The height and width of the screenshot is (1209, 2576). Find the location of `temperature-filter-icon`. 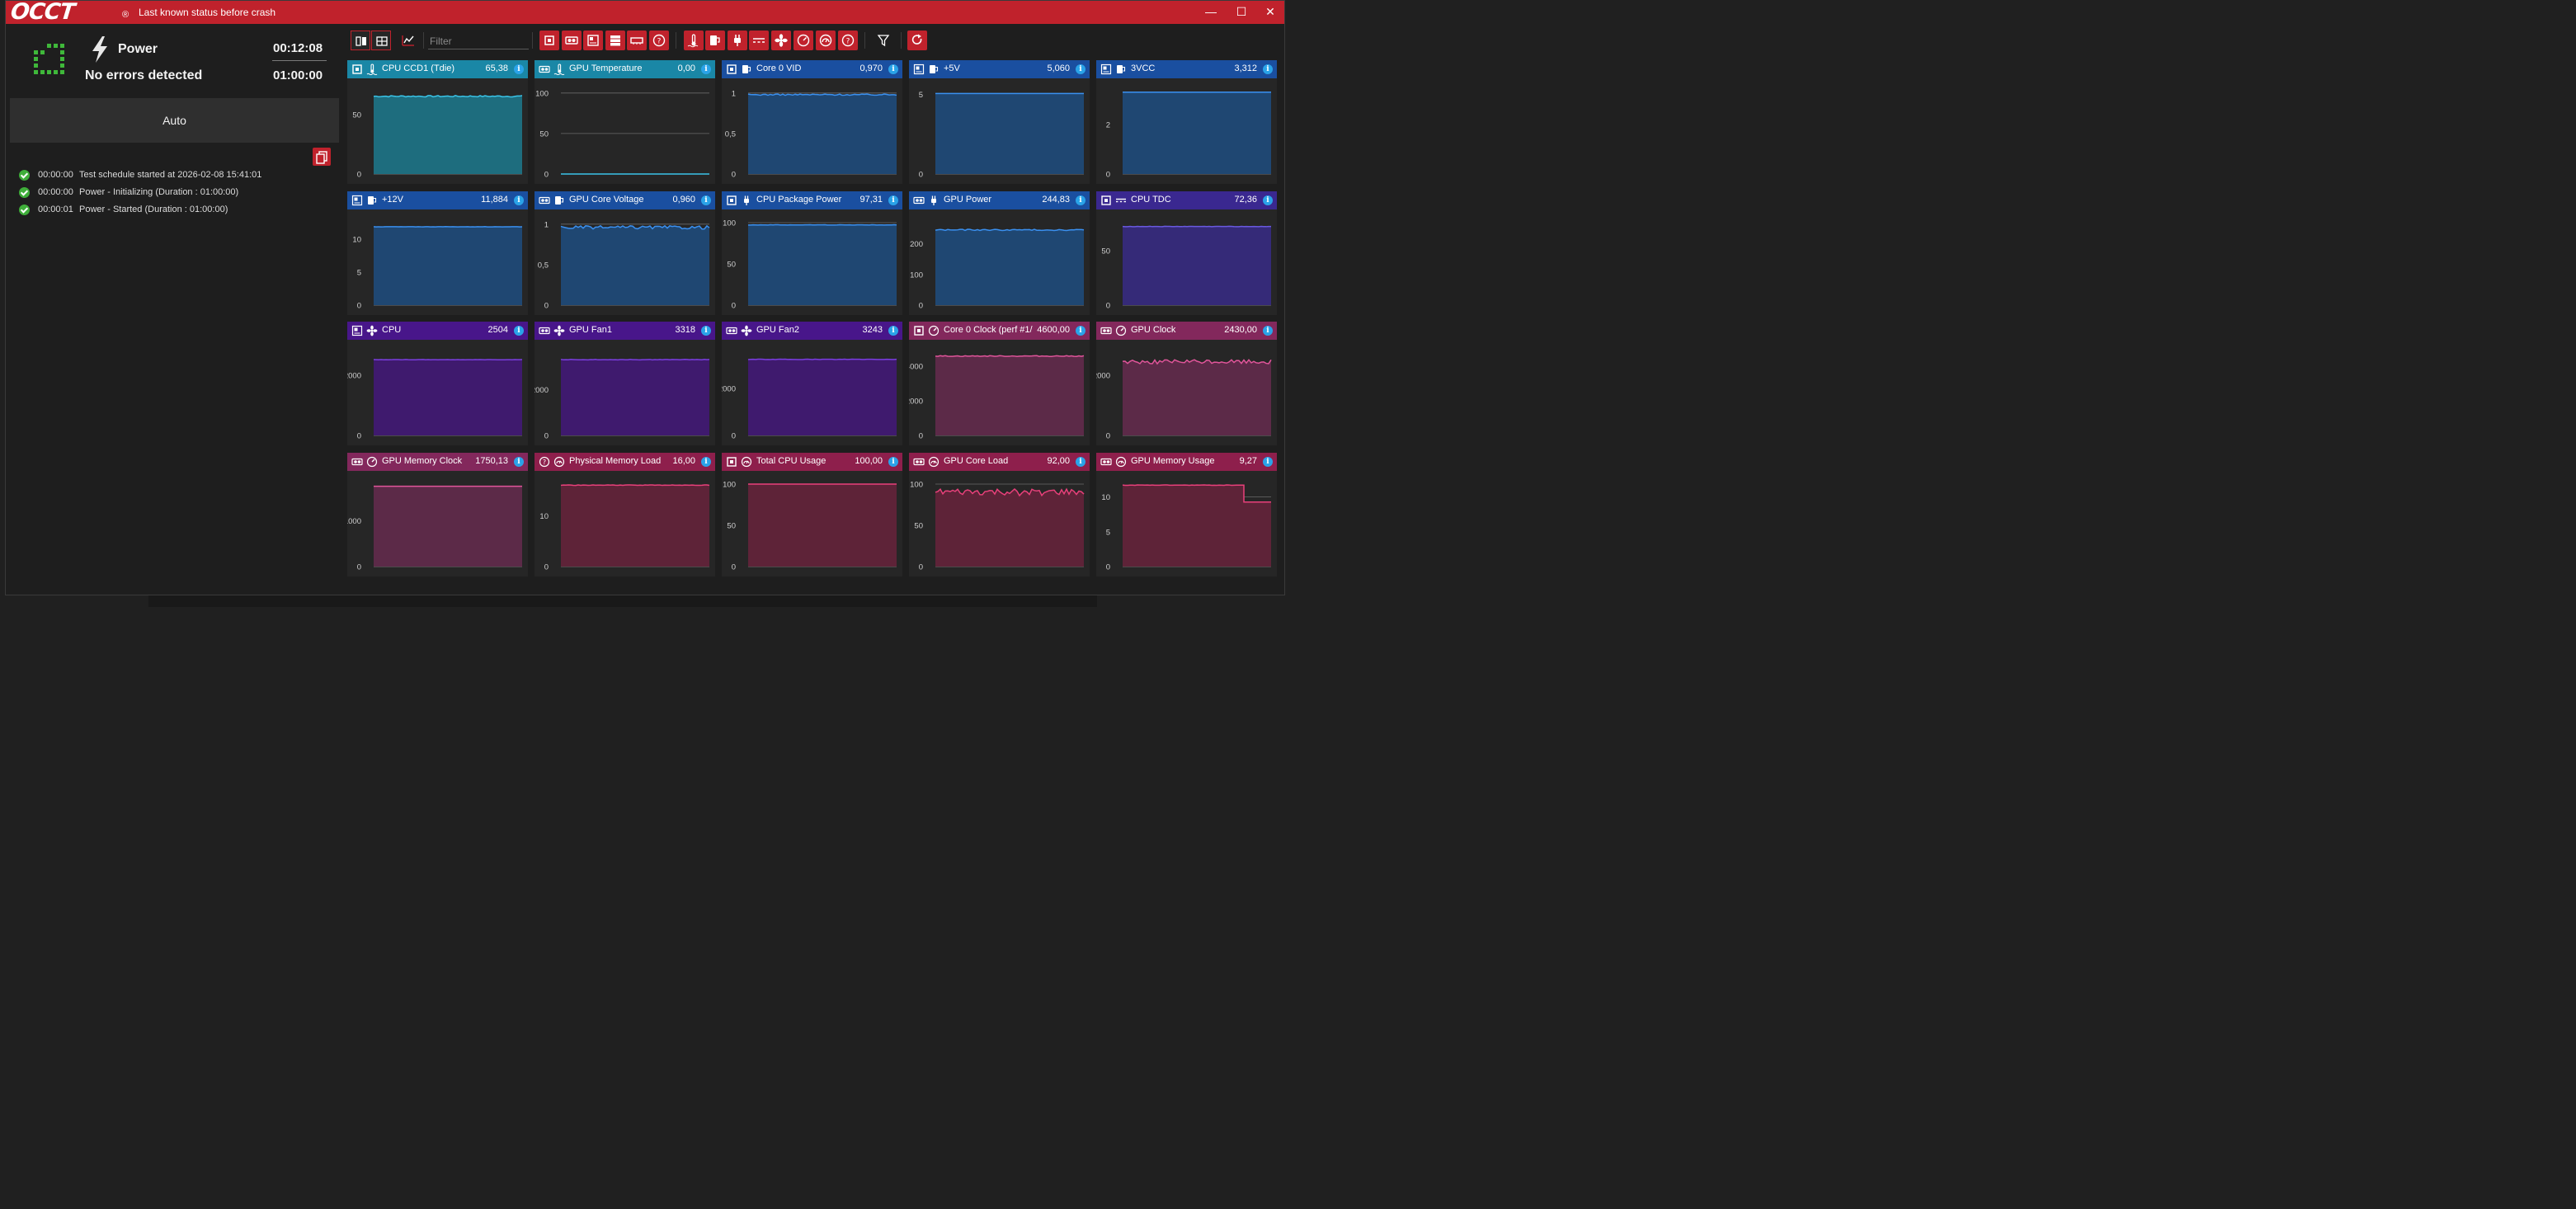

temperature-filter-icon is located at coordinates (693, 41).